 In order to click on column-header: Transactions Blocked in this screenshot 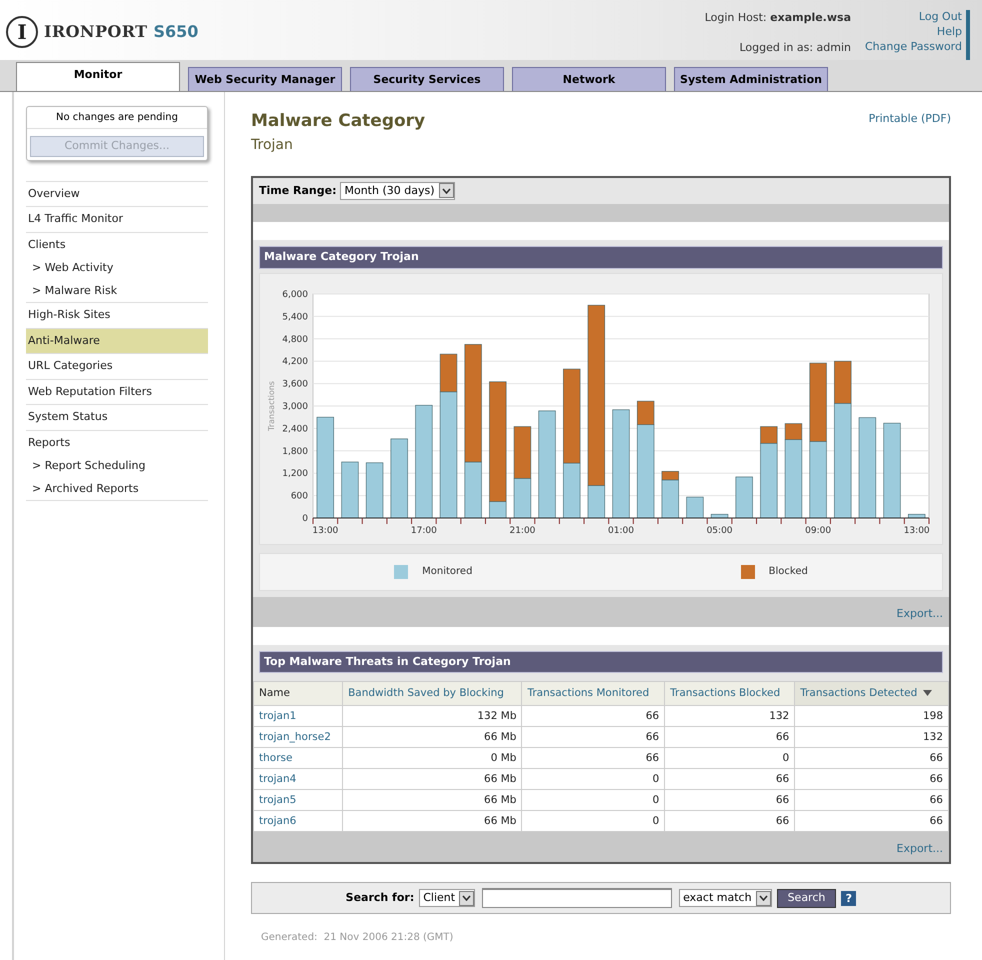, I will do `click(729, 694)`.